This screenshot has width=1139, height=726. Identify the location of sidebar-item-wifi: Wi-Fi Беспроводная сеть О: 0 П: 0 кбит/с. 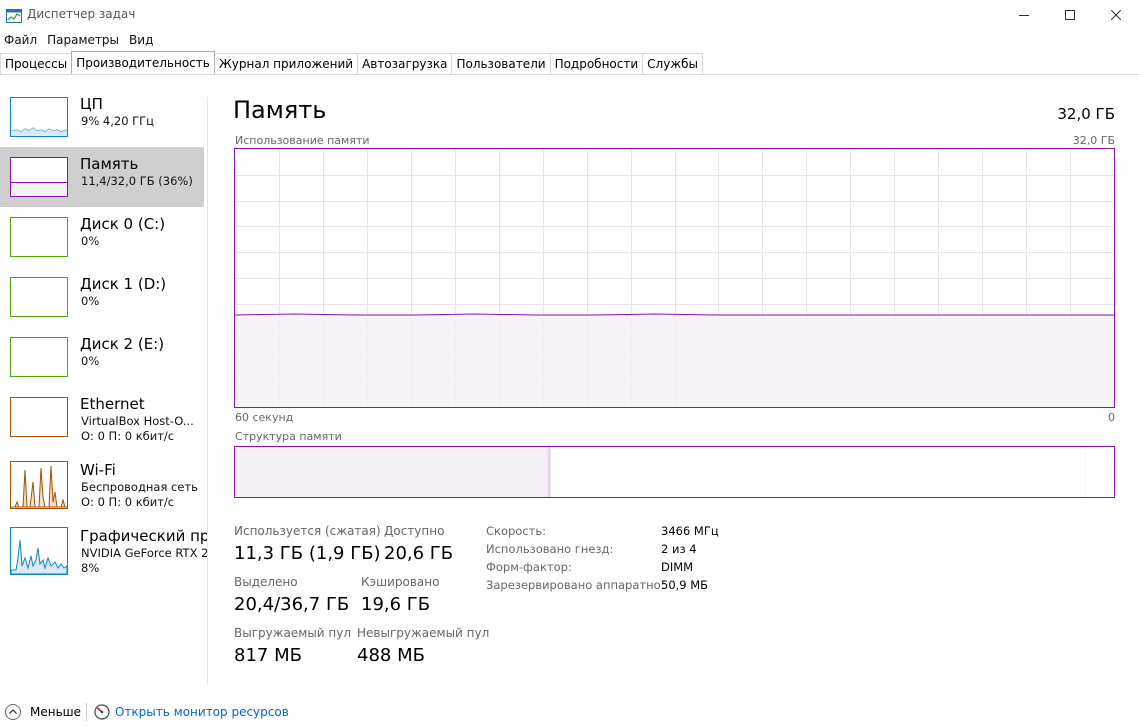
(102, 483).